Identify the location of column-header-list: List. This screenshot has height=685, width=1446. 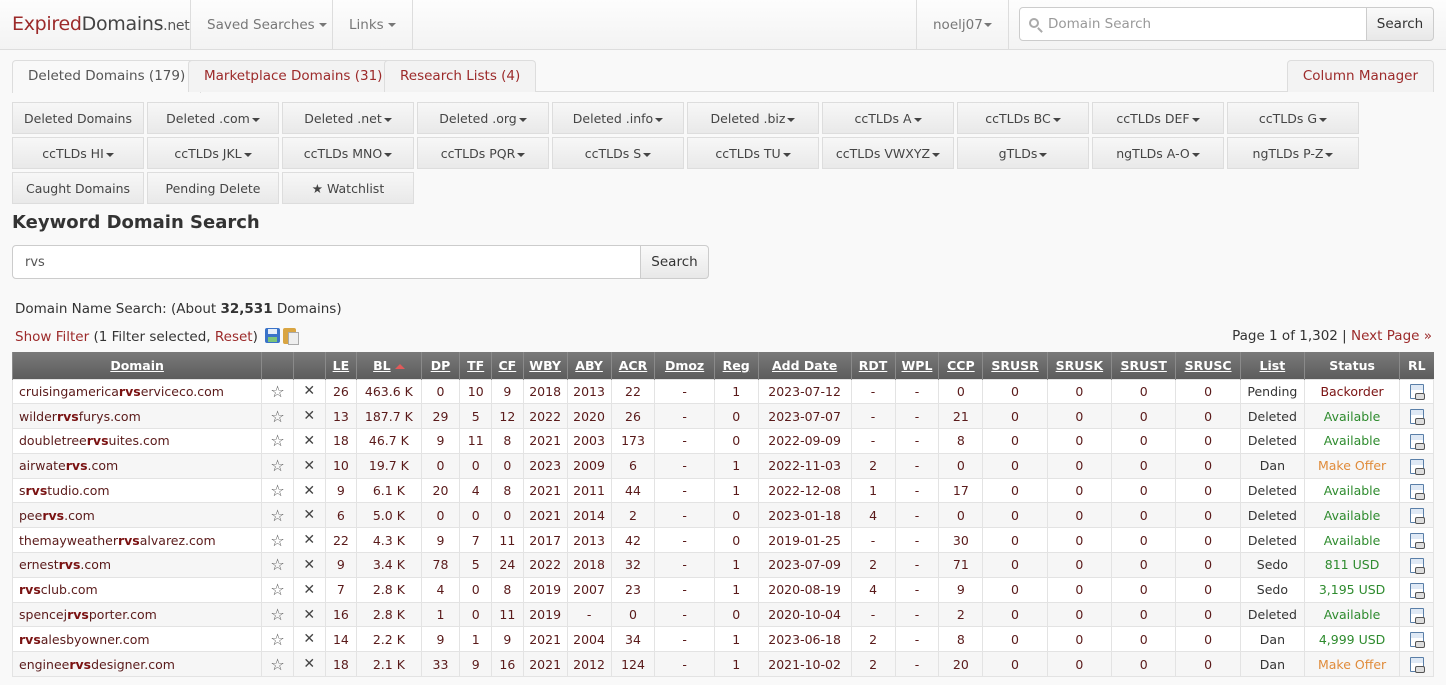
(1272, 365).